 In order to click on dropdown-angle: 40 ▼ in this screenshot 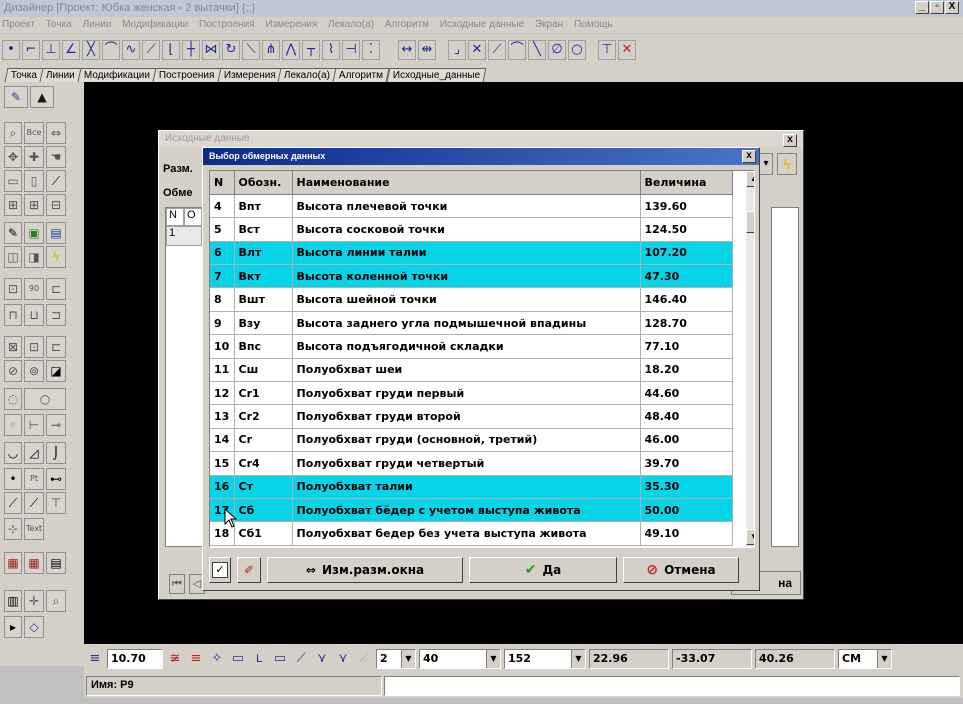, I will do `click(460, 659)`.